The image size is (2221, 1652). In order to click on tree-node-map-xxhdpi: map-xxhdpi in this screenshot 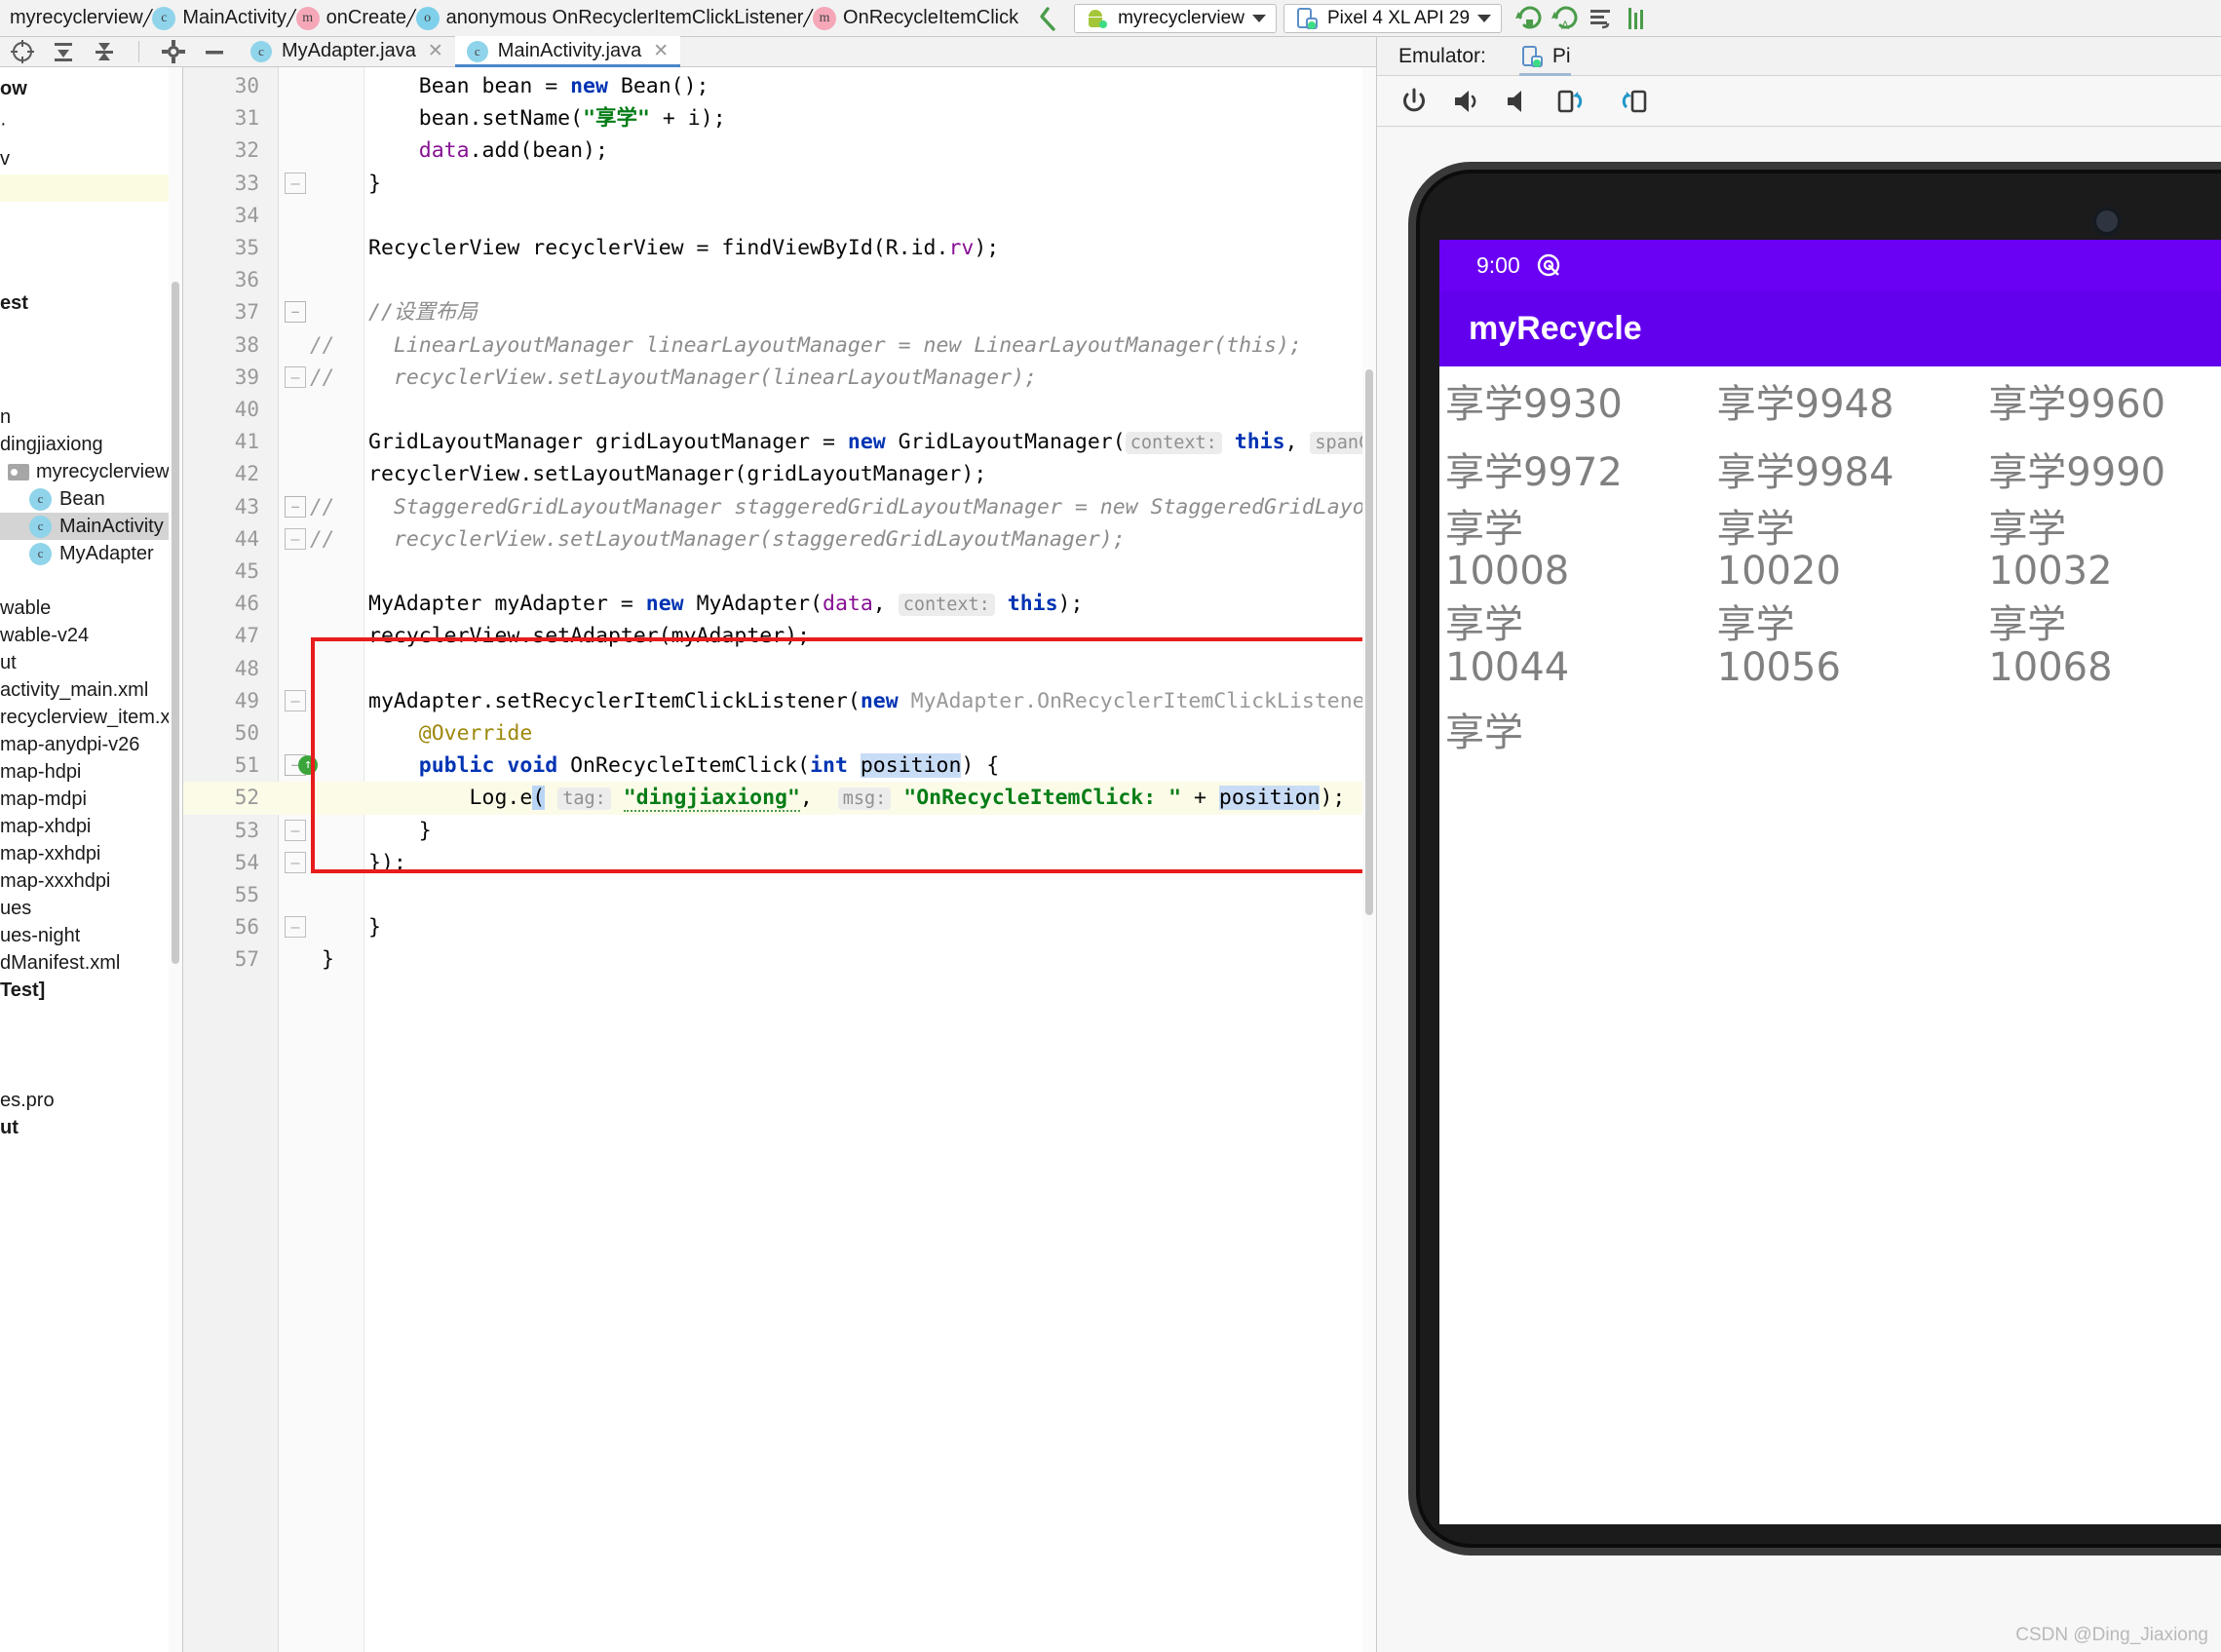, I will do `click(91, 853)`.